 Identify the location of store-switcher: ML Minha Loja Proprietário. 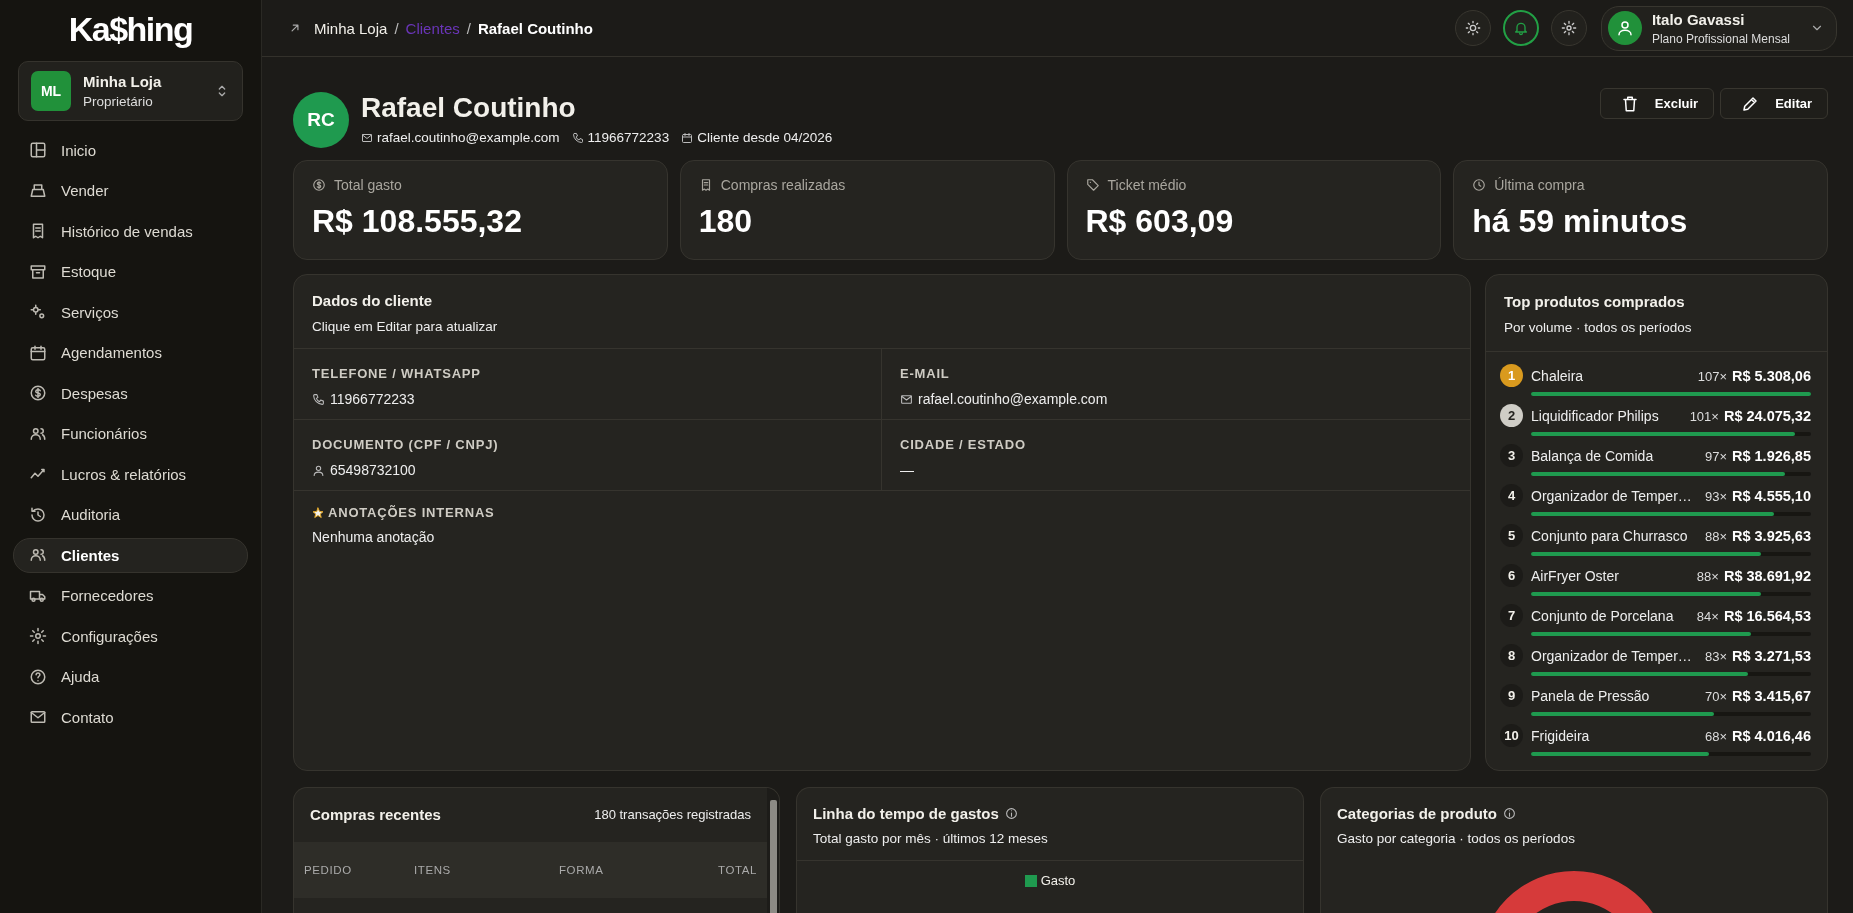
(130, 91).